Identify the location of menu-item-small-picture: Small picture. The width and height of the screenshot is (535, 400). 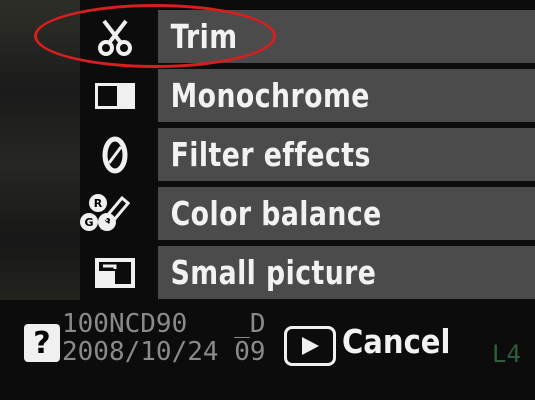
(267, 272).